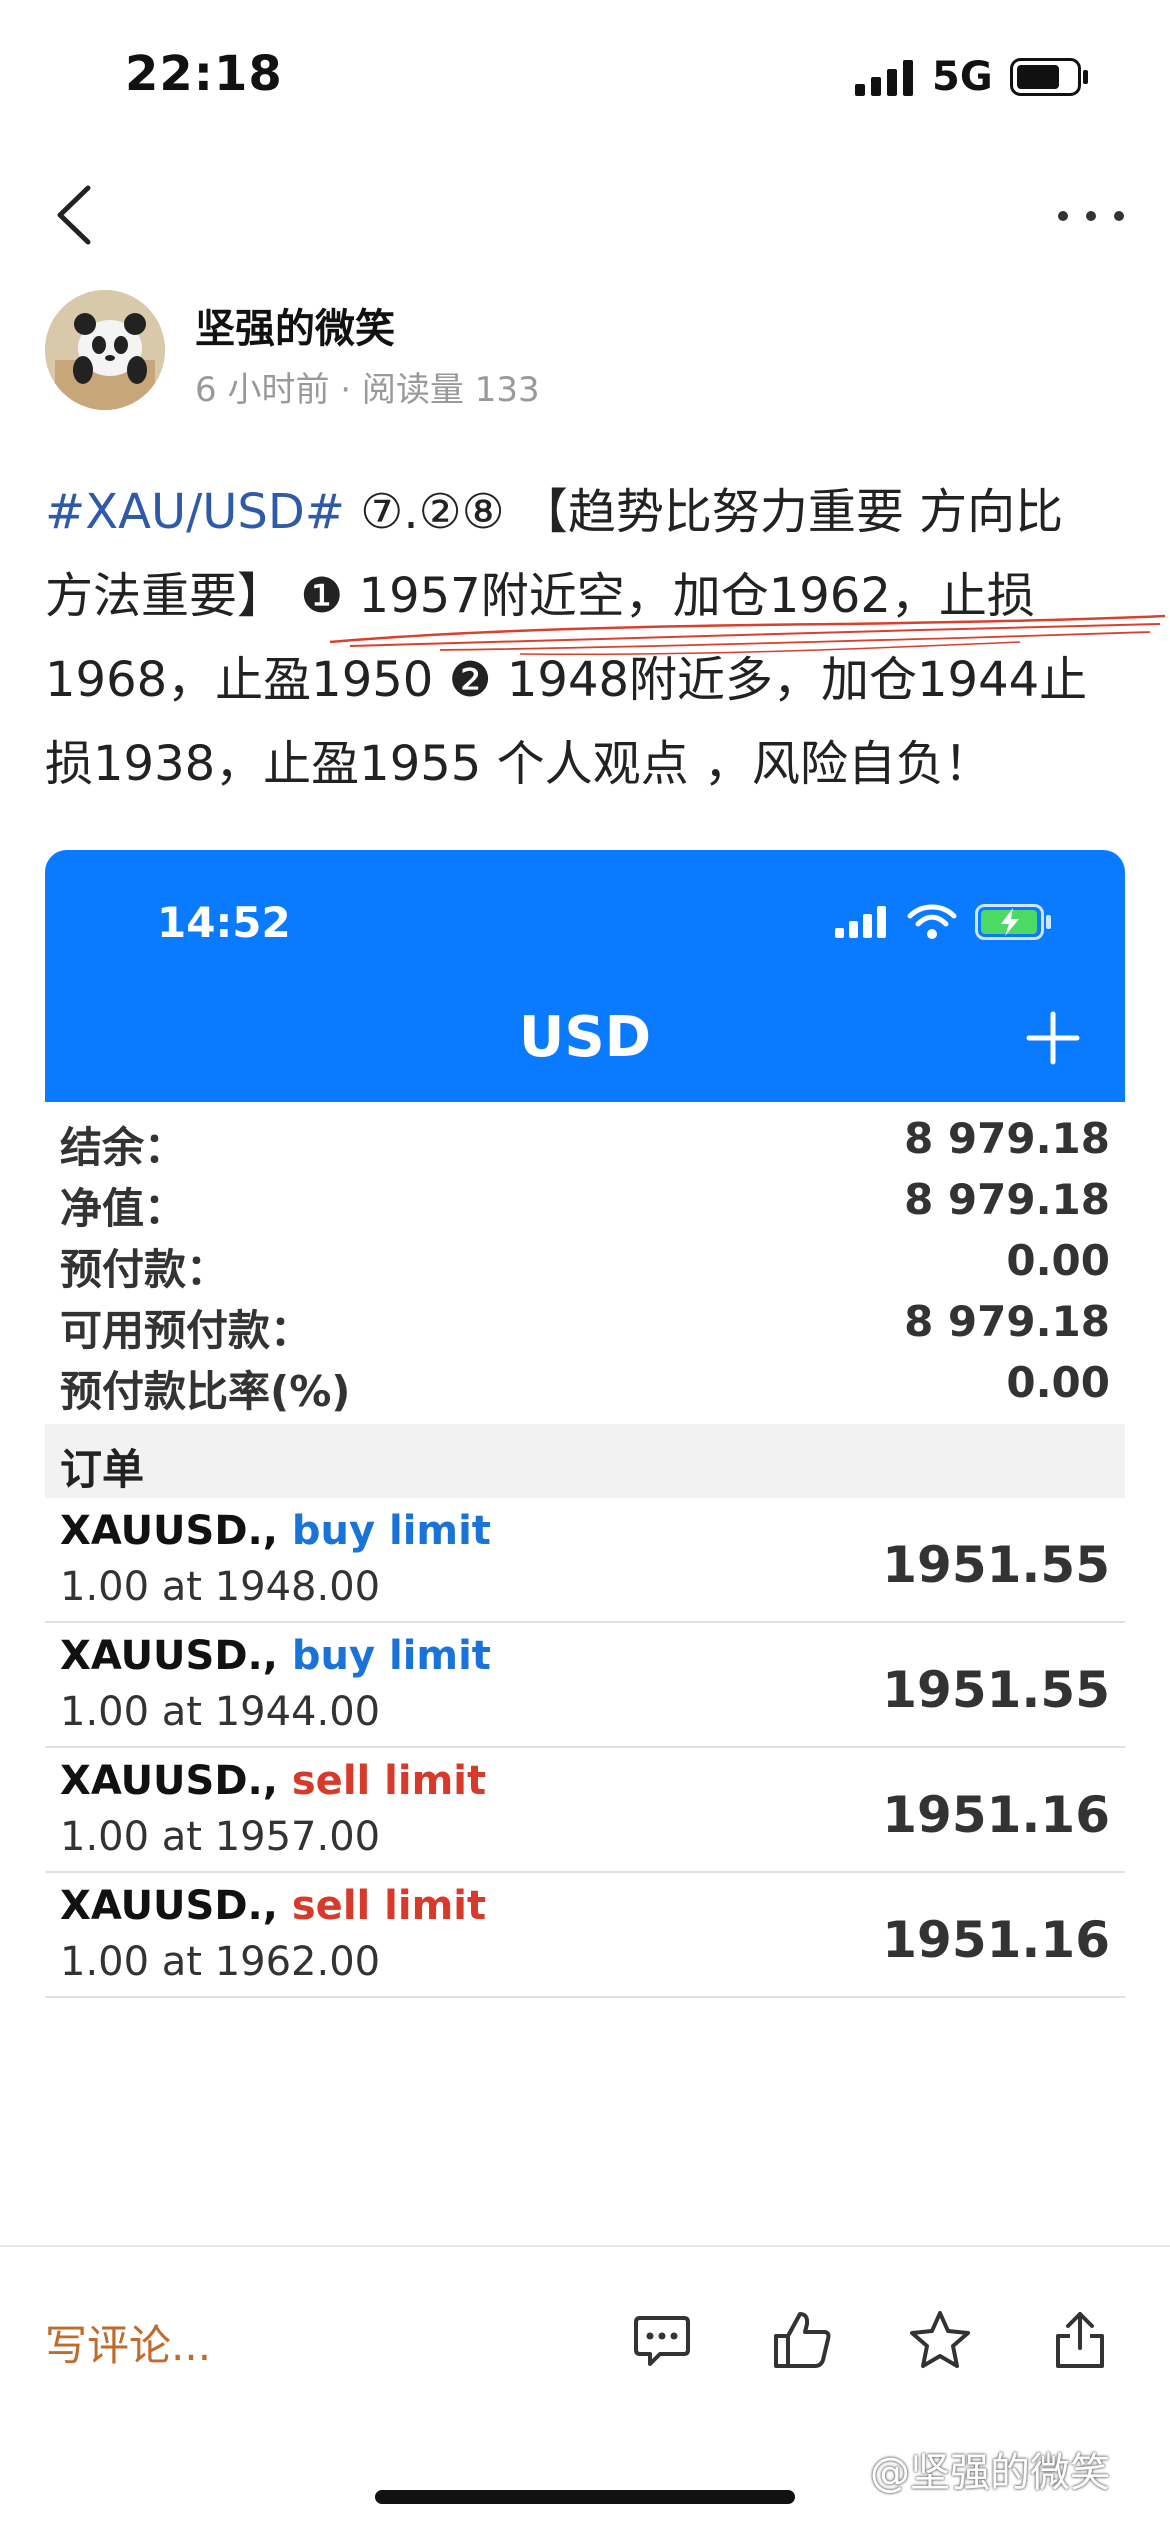  I want to click on plus-icon, so click(1053, 1038).